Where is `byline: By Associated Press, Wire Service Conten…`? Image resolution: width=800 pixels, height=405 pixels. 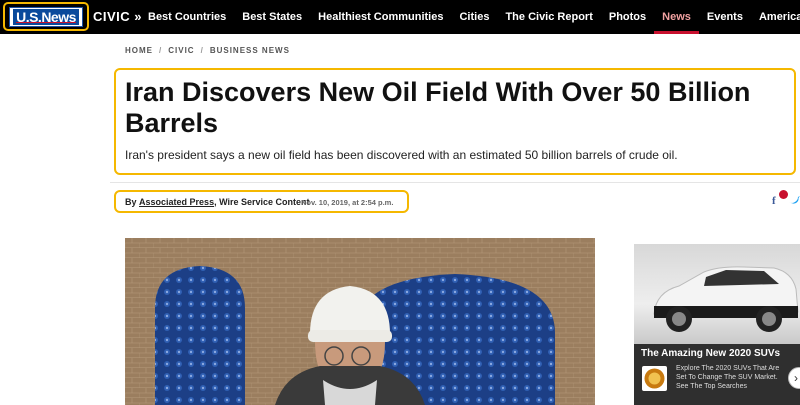
byline: By Associated Press, Wire Service Conten… is located at coordinates (217, 202).